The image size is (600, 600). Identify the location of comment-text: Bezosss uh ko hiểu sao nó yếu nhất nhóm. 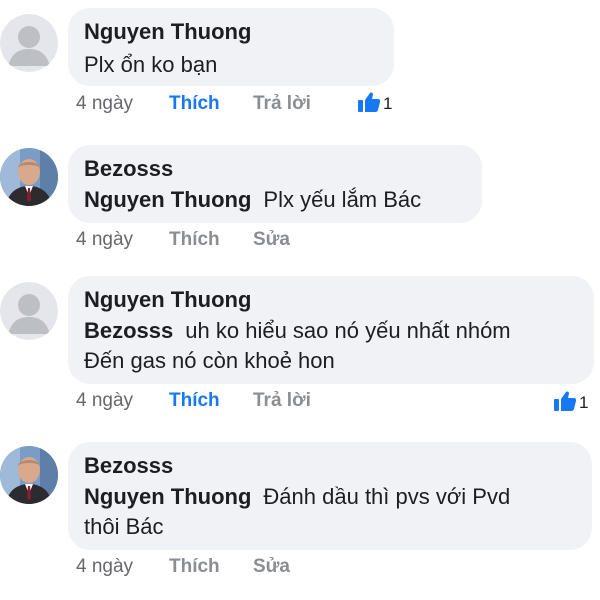
(330, 331).